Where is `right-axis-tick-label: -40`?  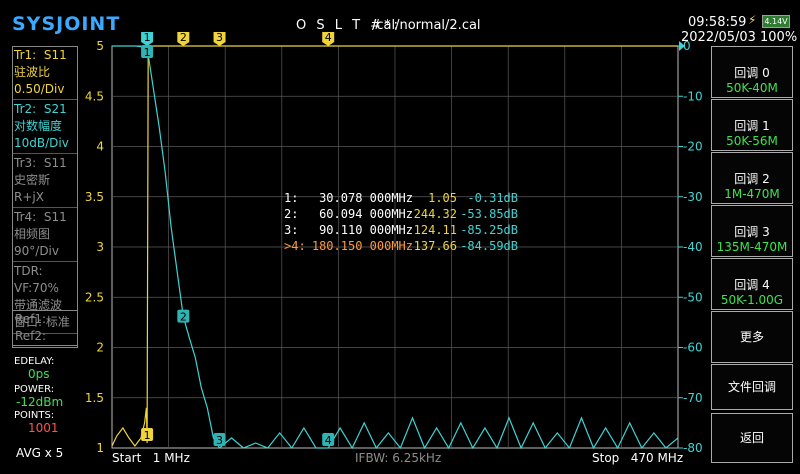 right-axis-tick-label: -40 is located at coordinates (693, 247).